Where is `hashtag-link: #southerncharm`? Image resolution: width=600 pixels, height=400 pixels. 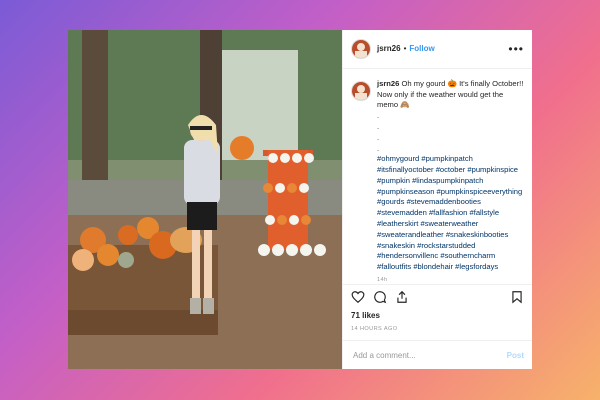 hashtag-link: #southerncharm is located at coordinates (467, 255).